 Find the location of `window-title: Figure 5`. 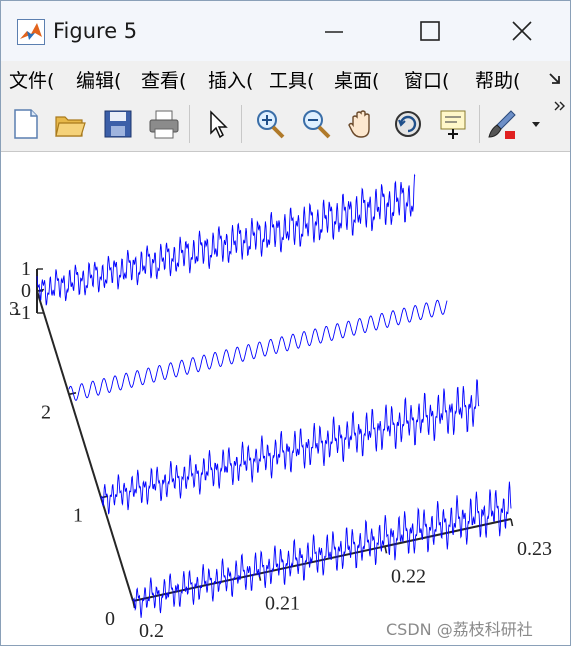

window-title: Figure 5 is located at coordinates (95, 31).